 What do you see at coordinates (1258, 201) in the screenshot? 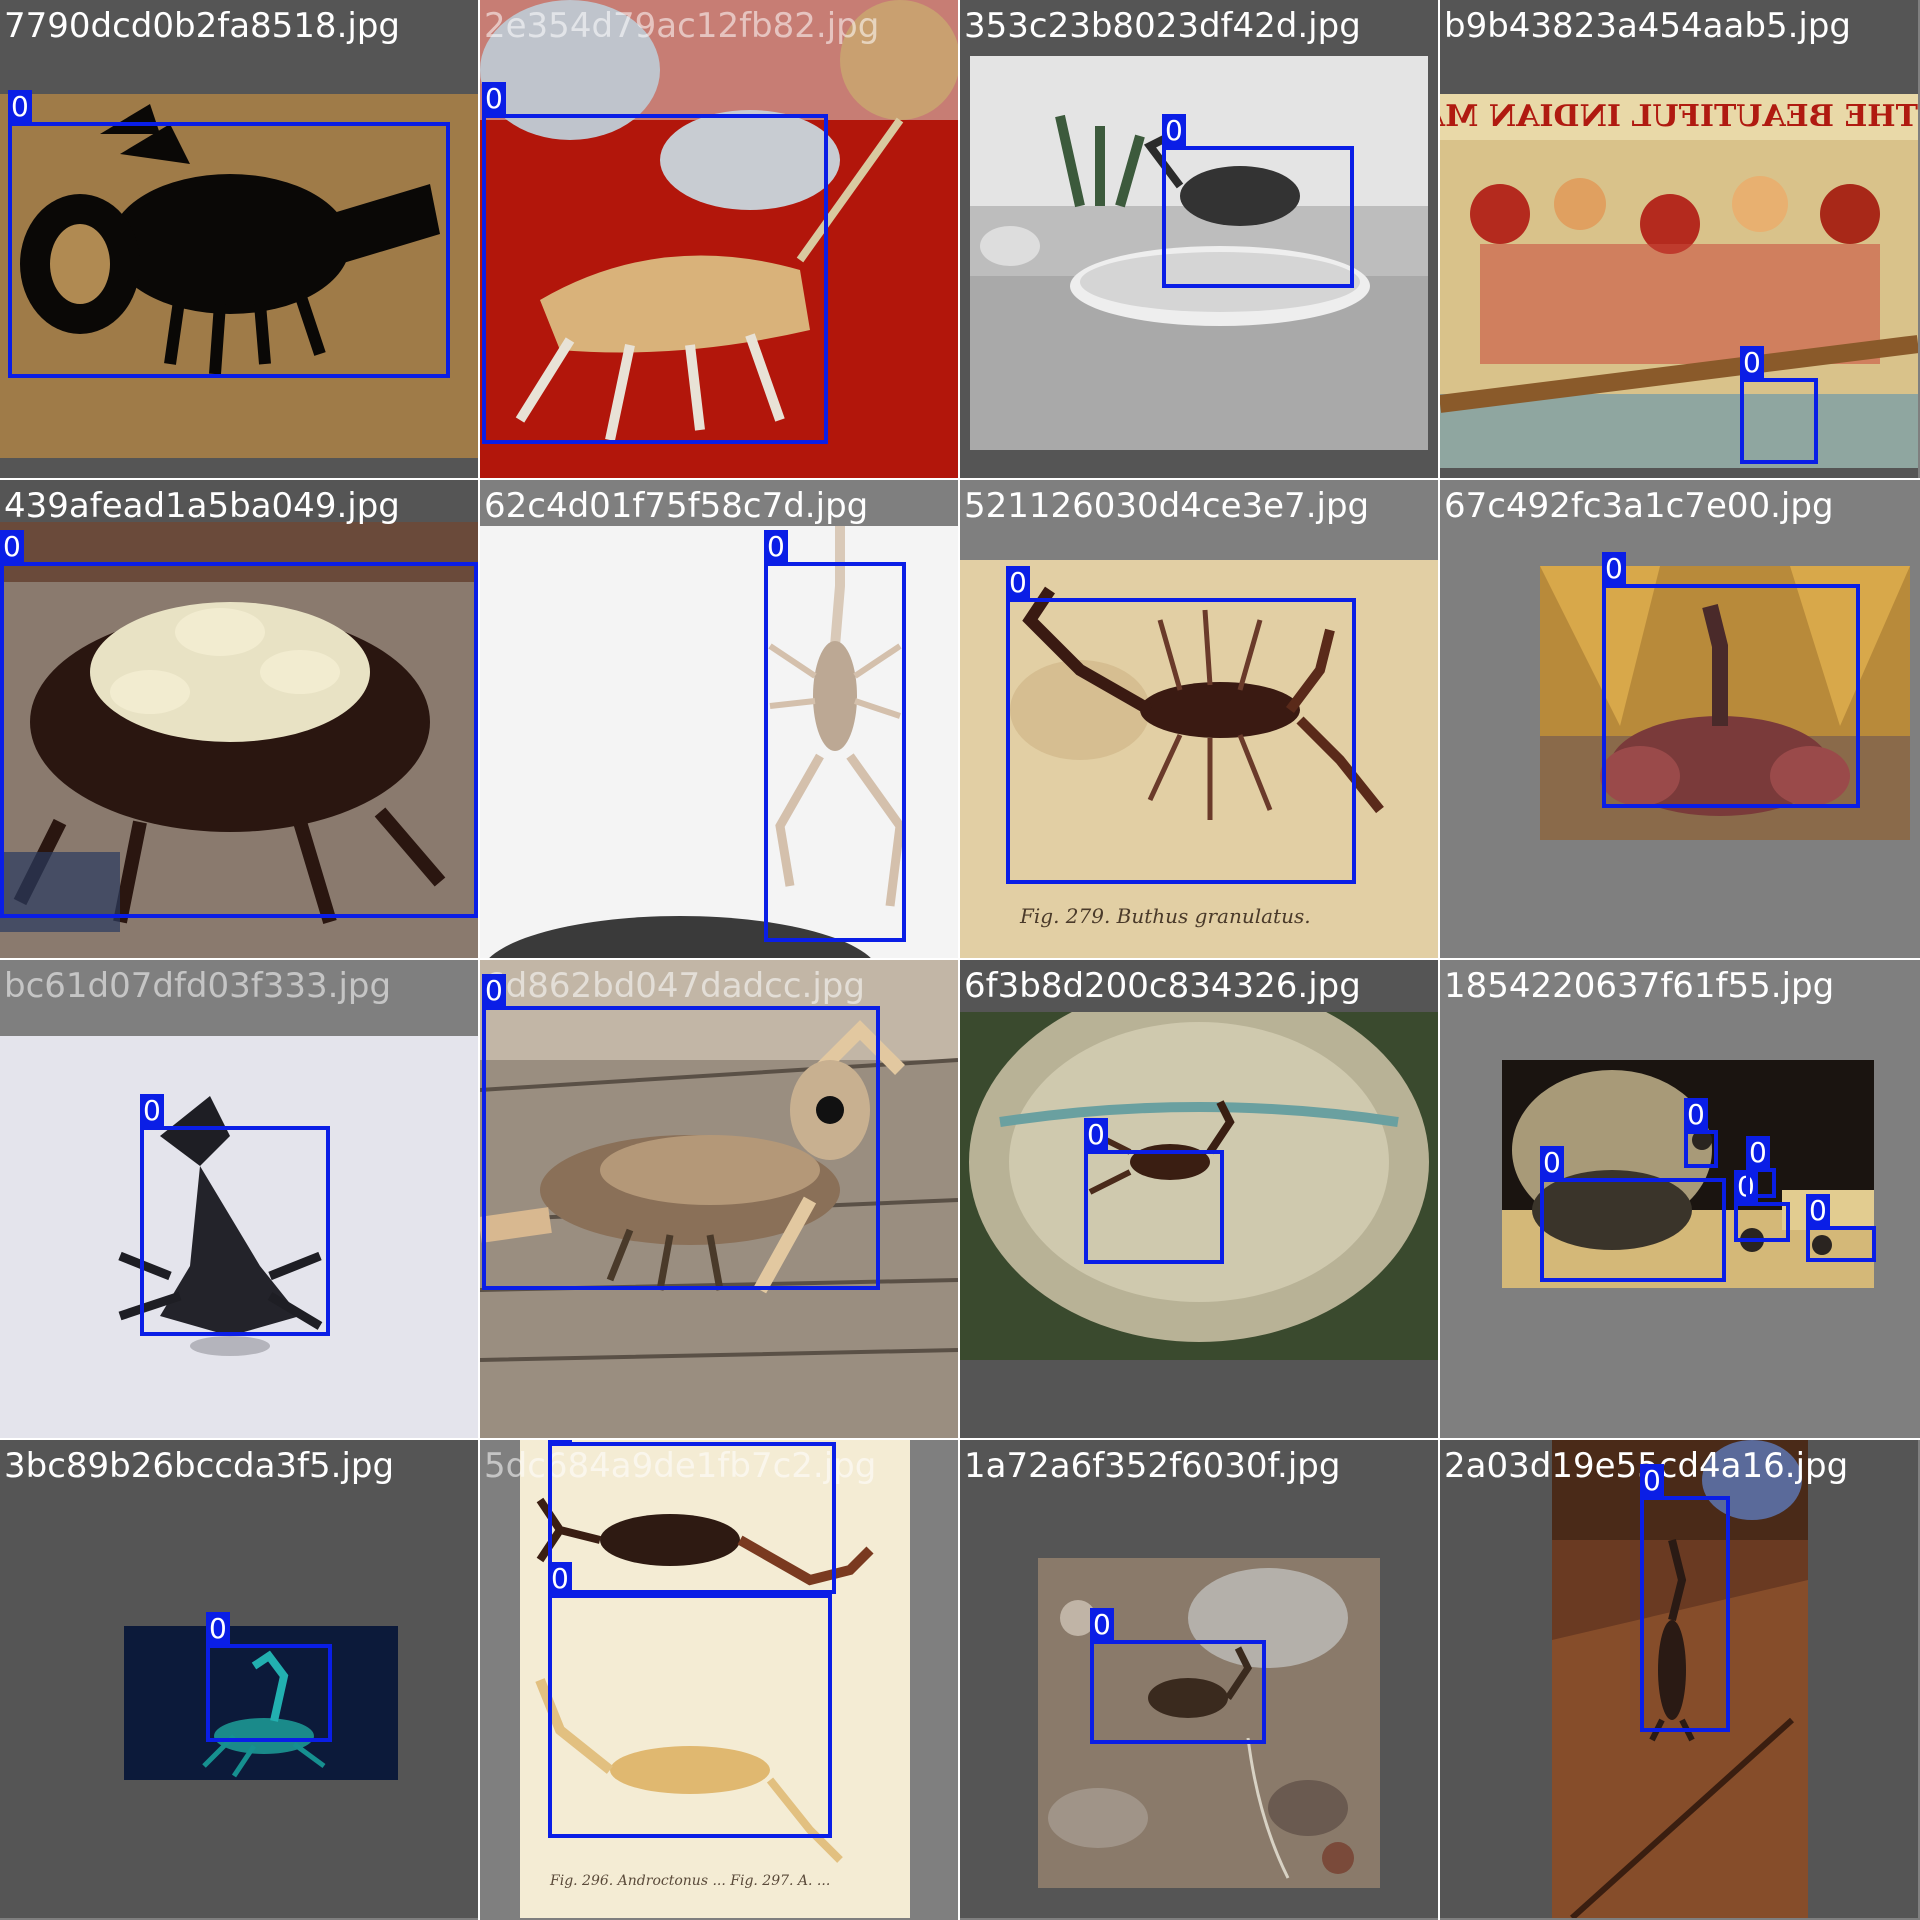
I see `bbox-2-0: 0` at bounding box center [1258, 201].